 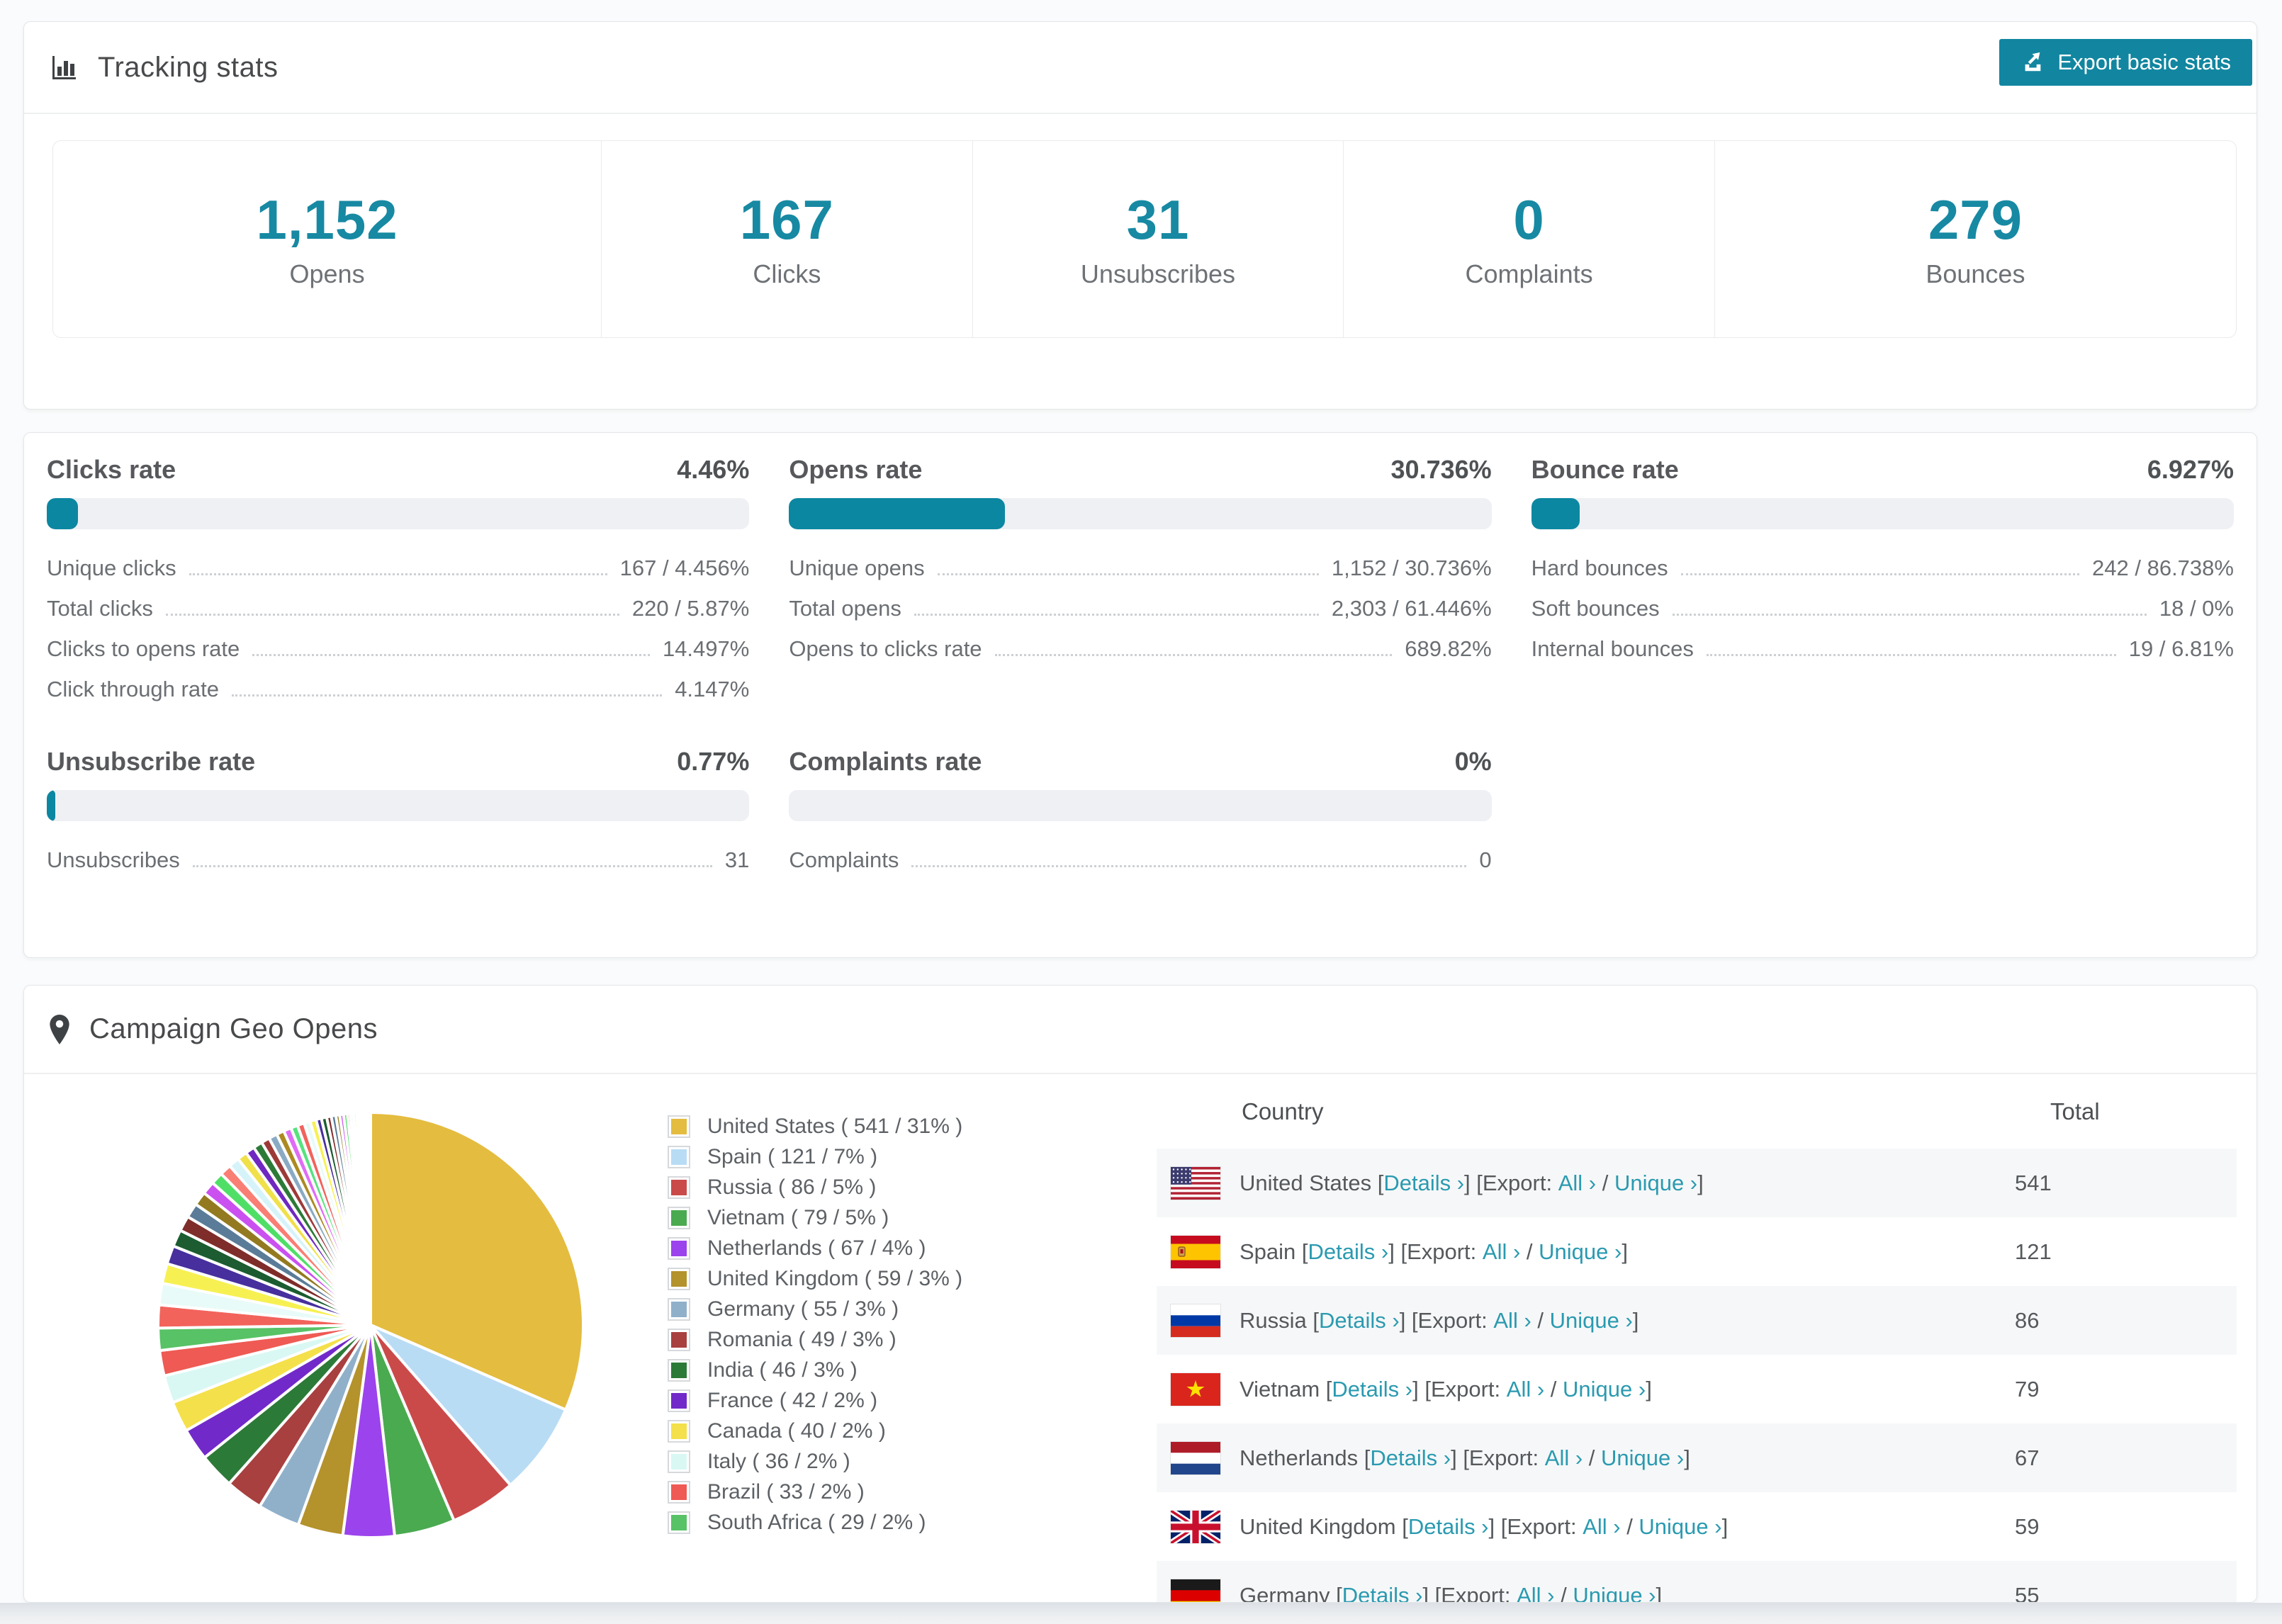 I want to click on stat-cell-bounces: 279 Bounces, so click(x=1975, y=239).